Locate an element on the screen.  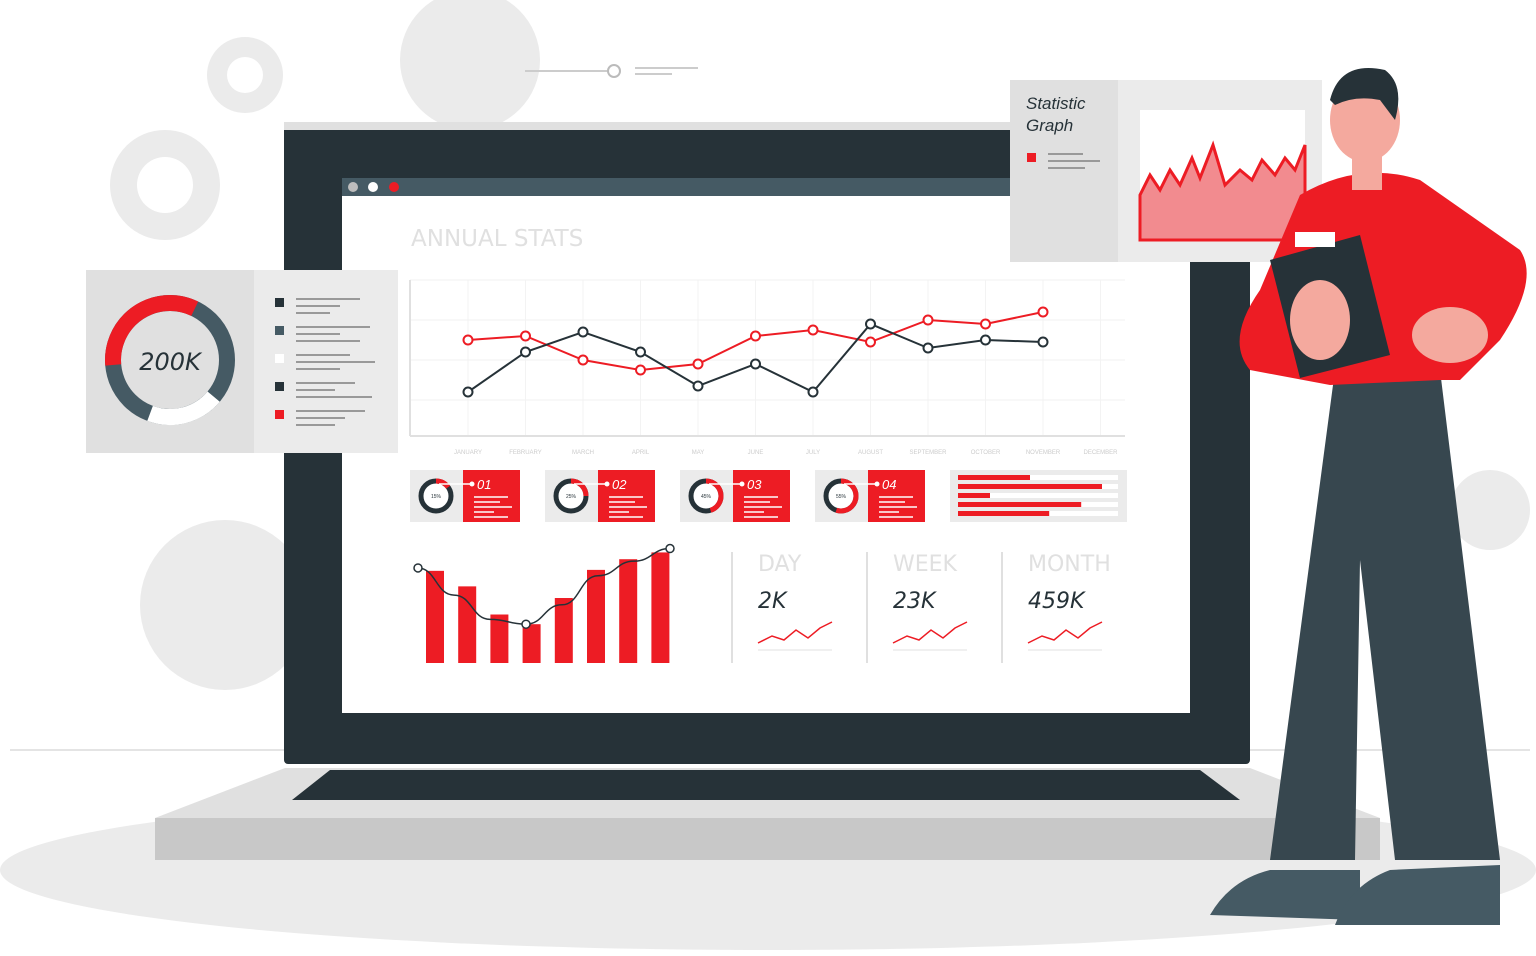
stat-label: WEEK is located at coordinates (925, 564).